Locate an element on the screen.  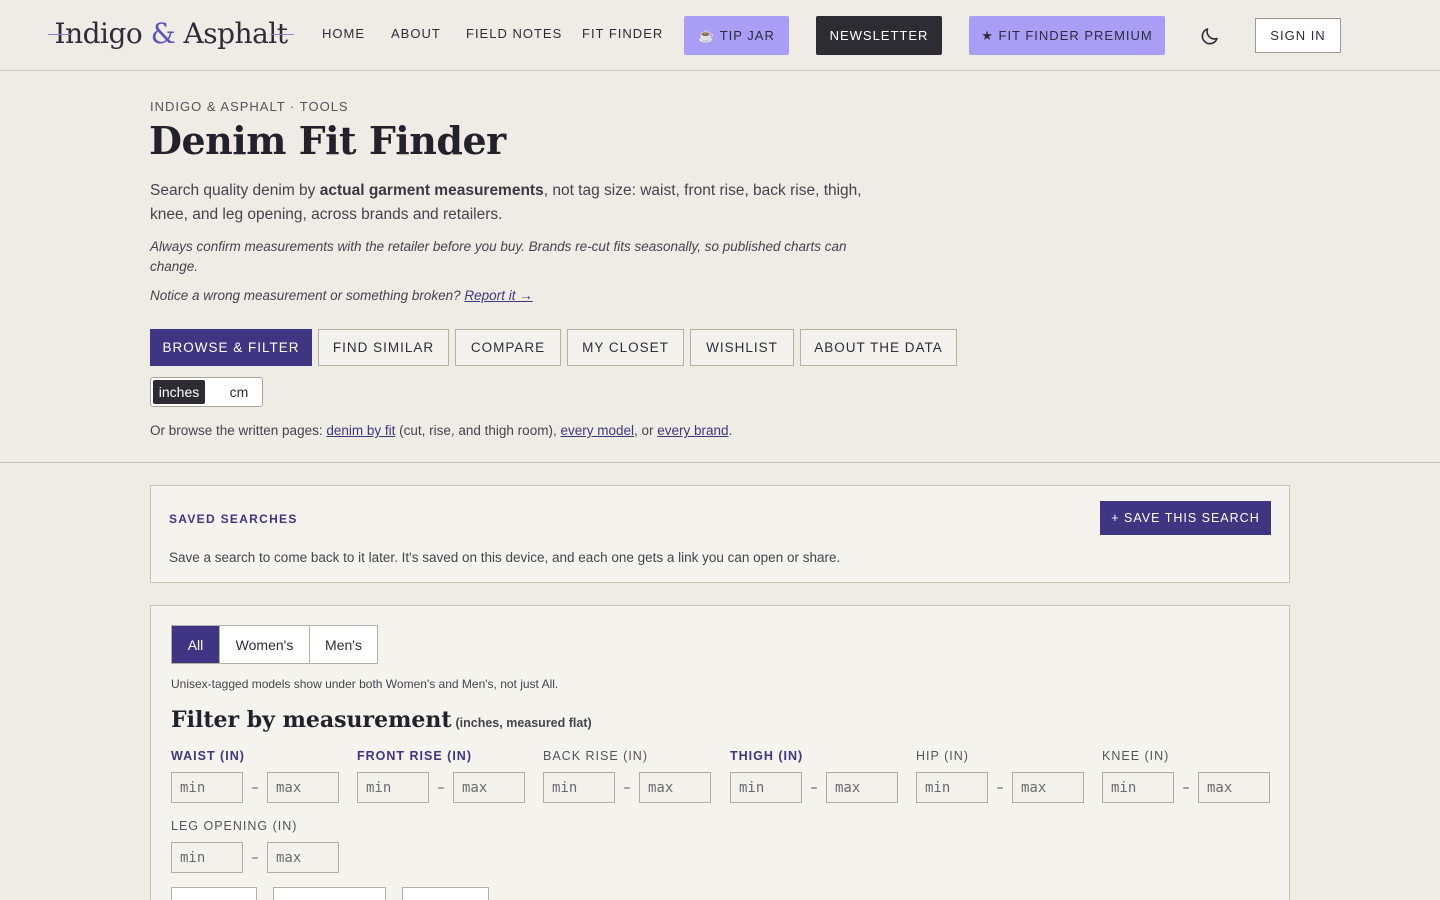
hip-max-input is located at coordinates (1048, 787).